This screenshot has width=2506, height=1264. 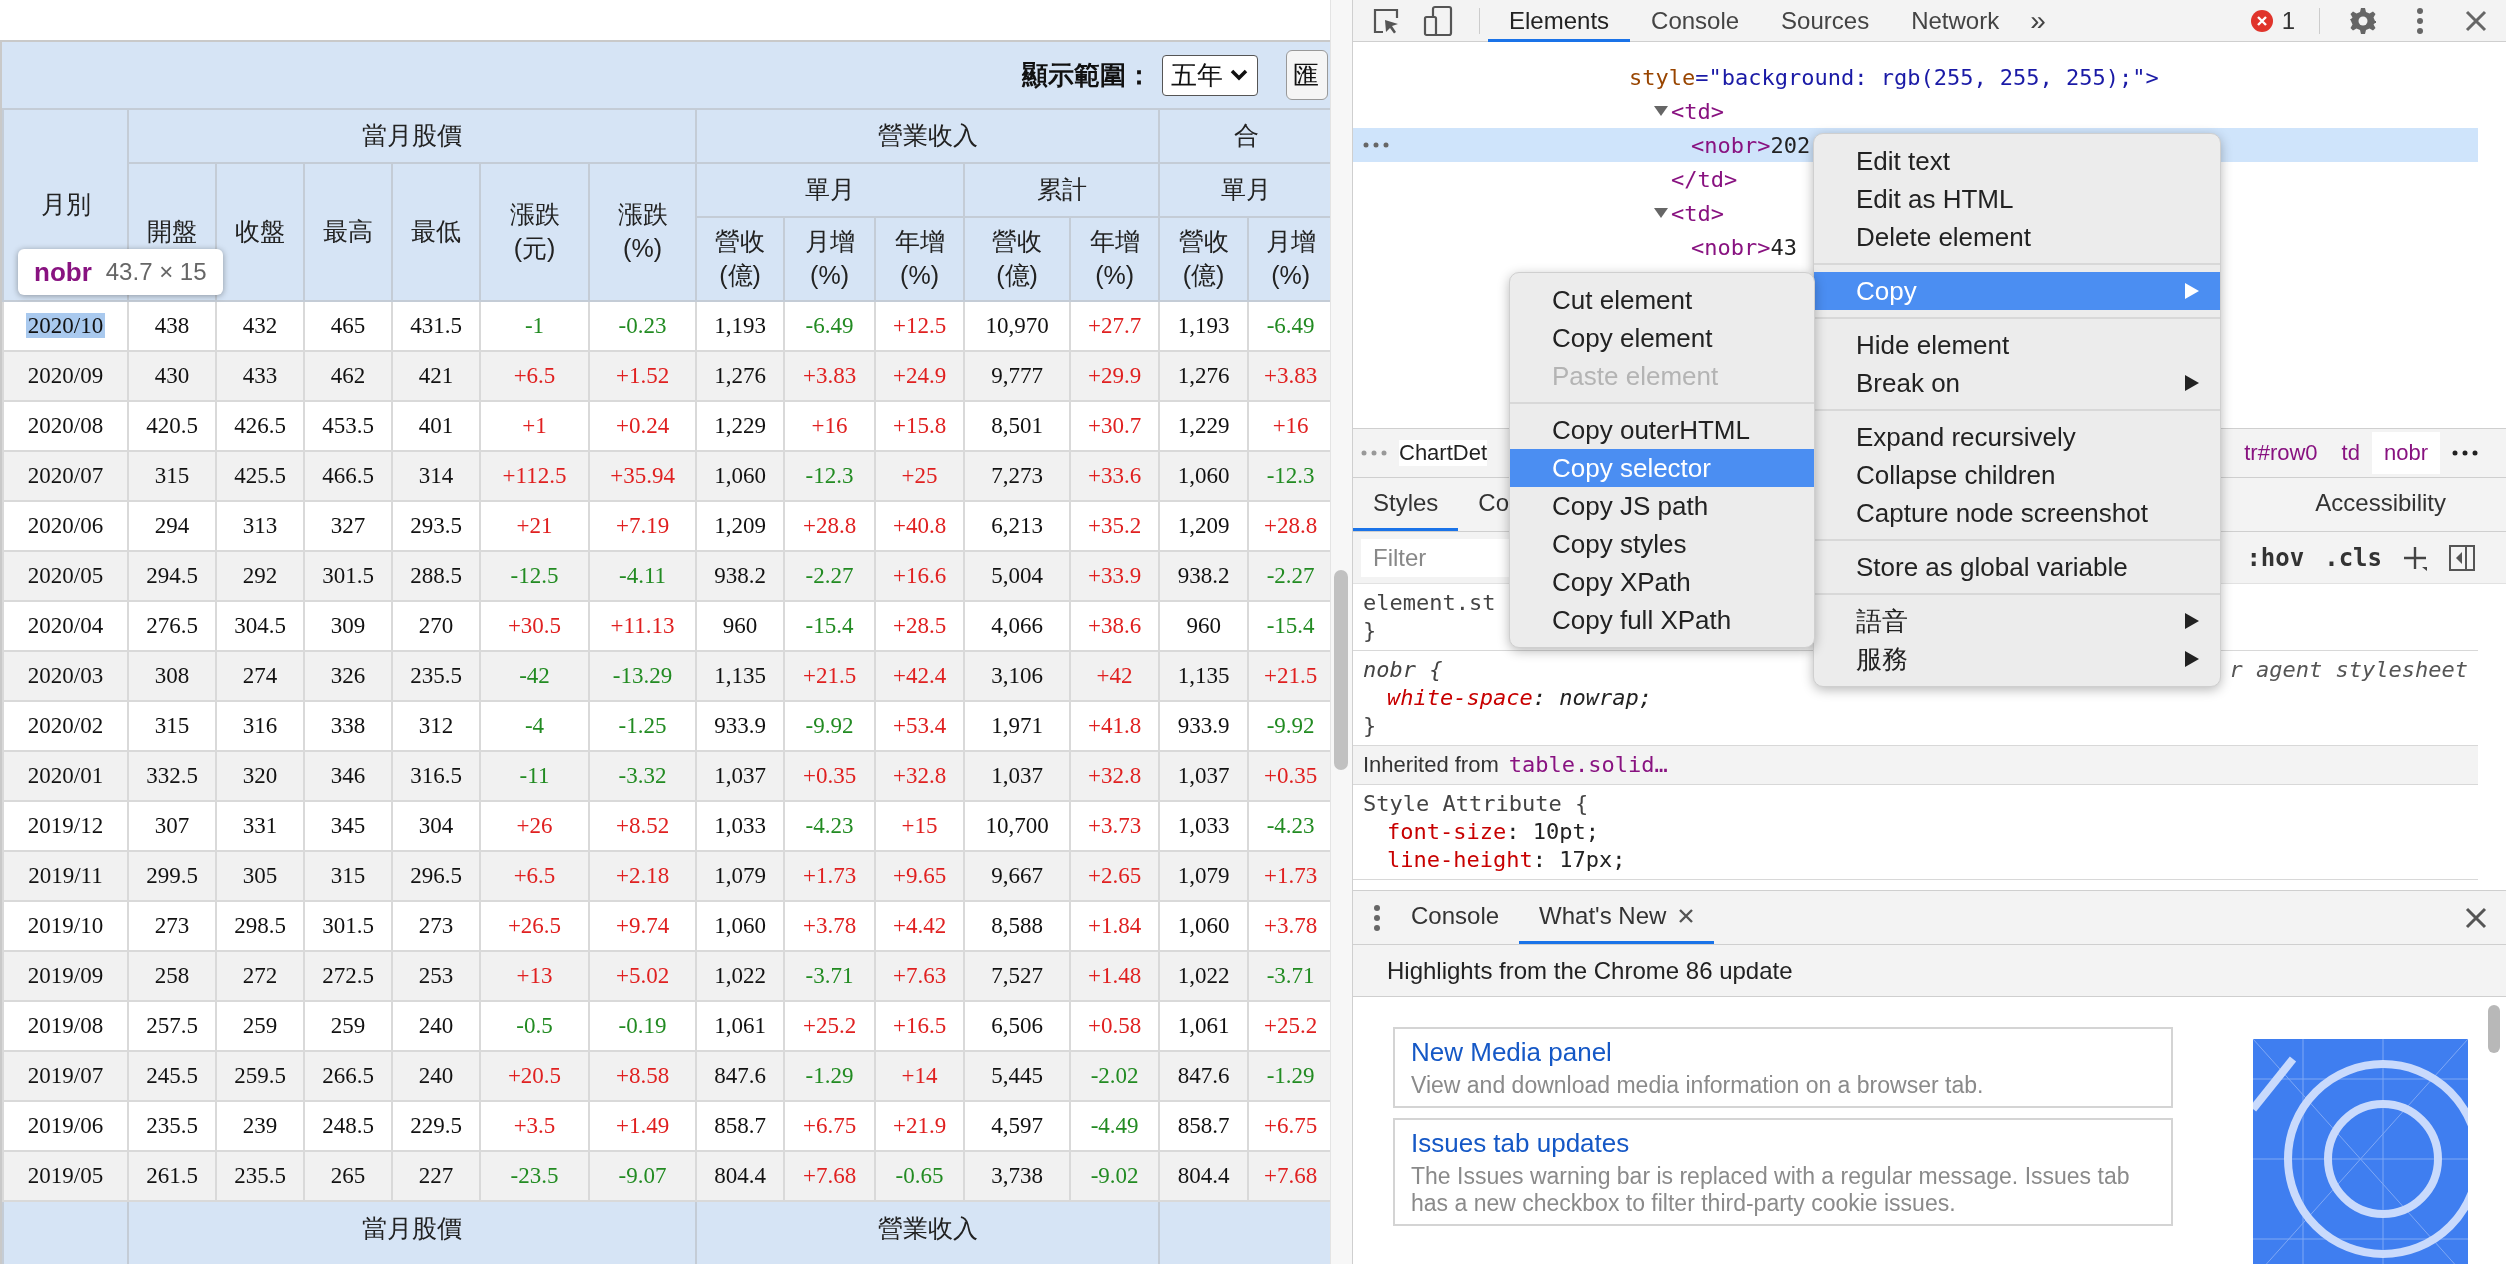 I want to click on table-cell: -12.5, so click(x=534, y=576).